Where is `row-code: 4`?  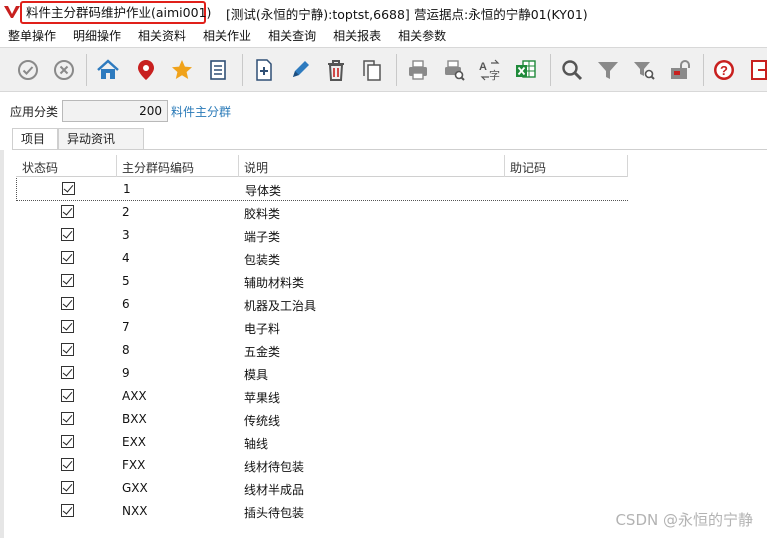 row-code: 4 is located at coordinates (126, 258).